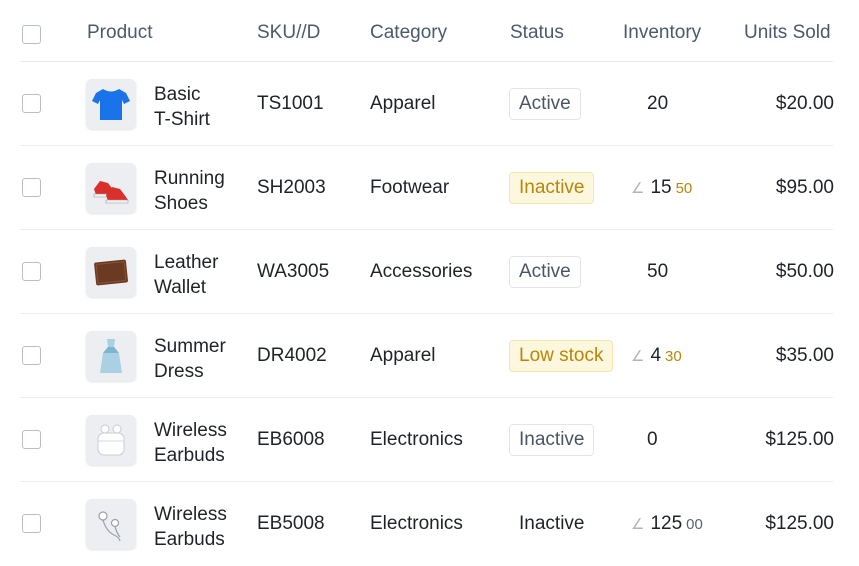 The width and height of the screenshot is (859, 566). I want to click on product-name: Summer Dress, so click(209, 359).